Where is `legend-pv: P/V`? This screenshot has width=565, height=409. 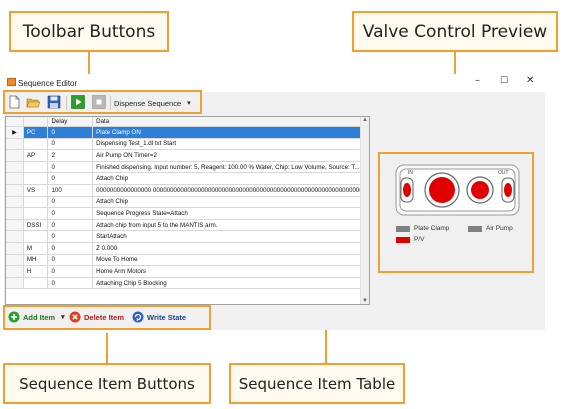 legend-pv: P/V is located at coordinates (410, 239).